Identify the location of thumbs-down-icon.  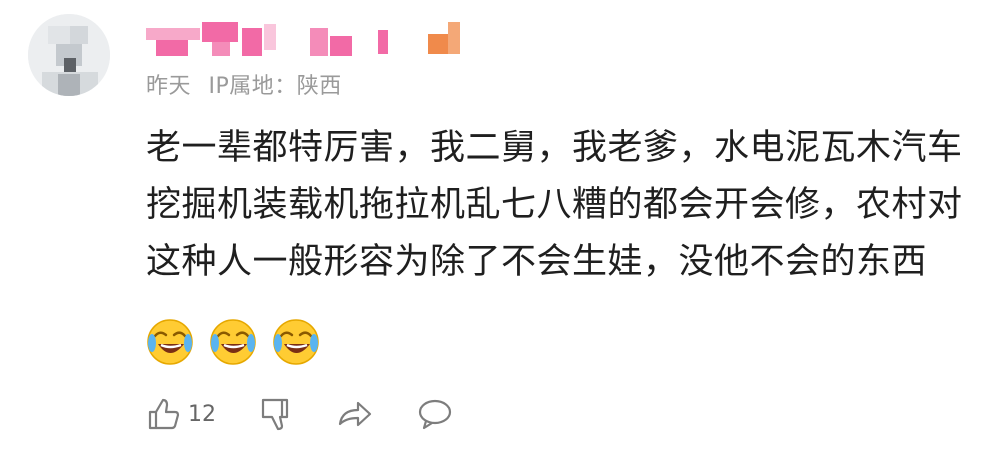
(275, 414).